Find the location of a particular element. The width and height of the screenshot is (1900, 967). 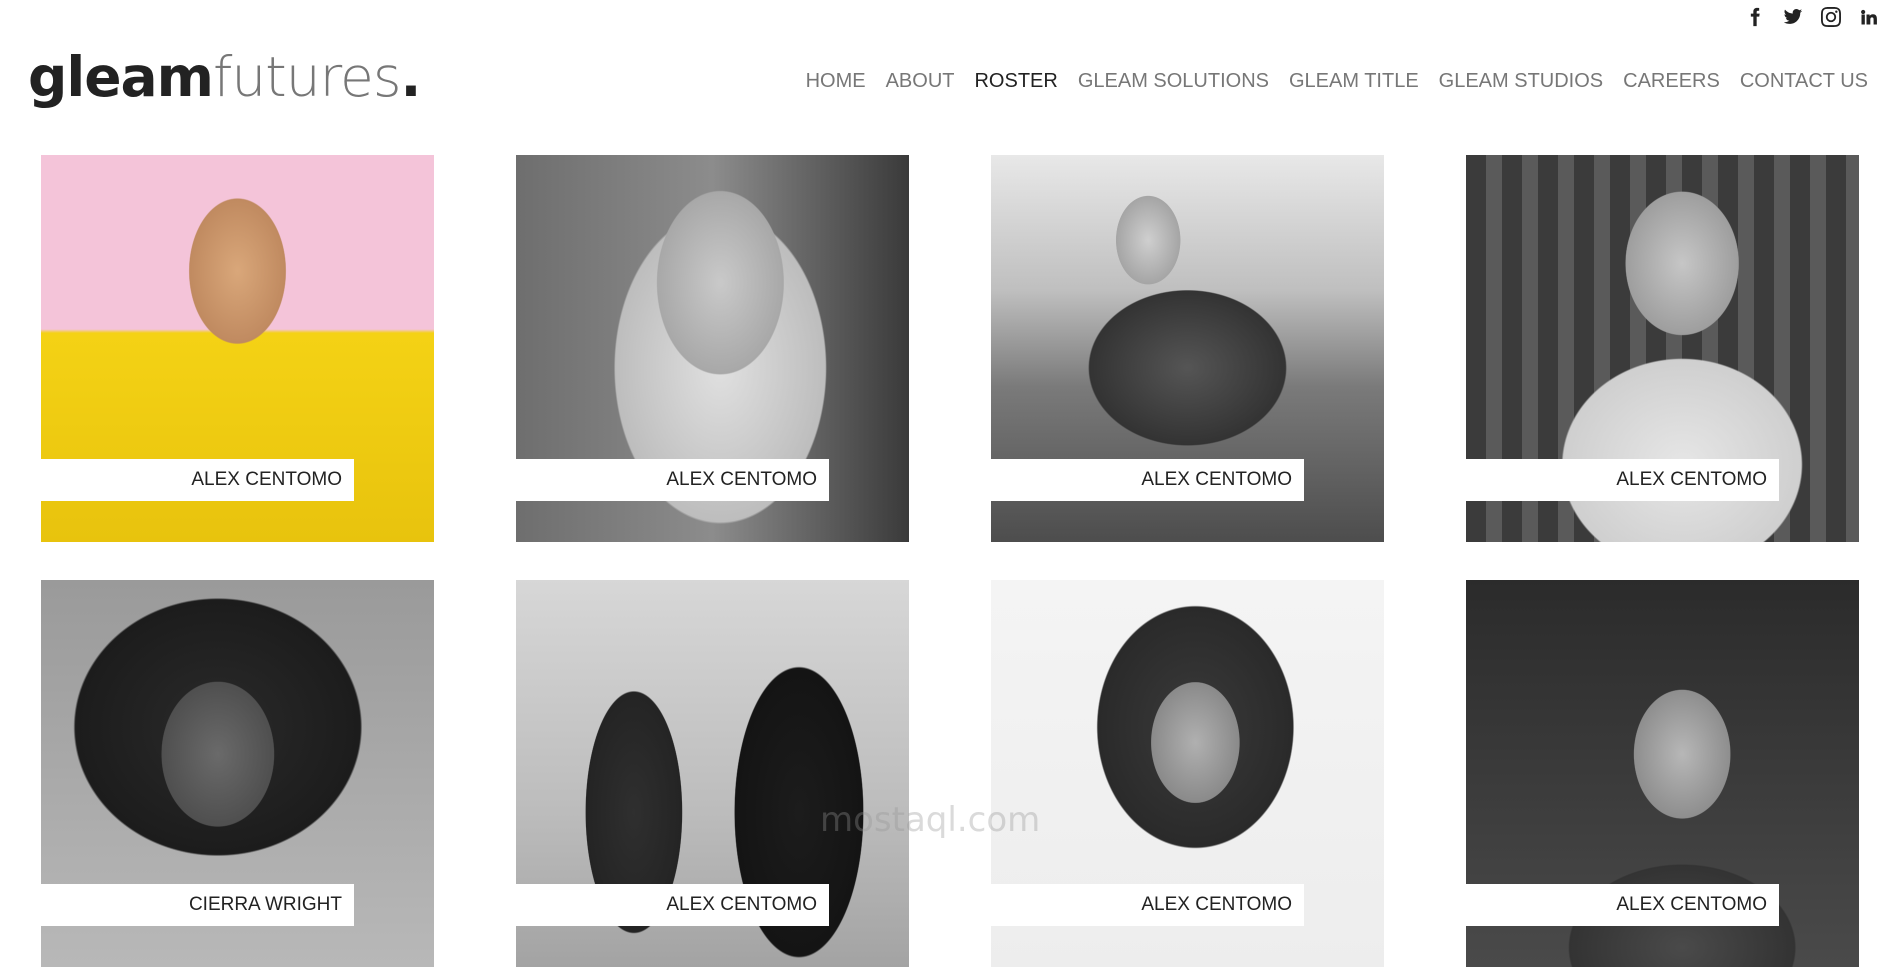

nav-gleam-studios: GLEAM STUDIOS is located at coordinates (1521, 81).